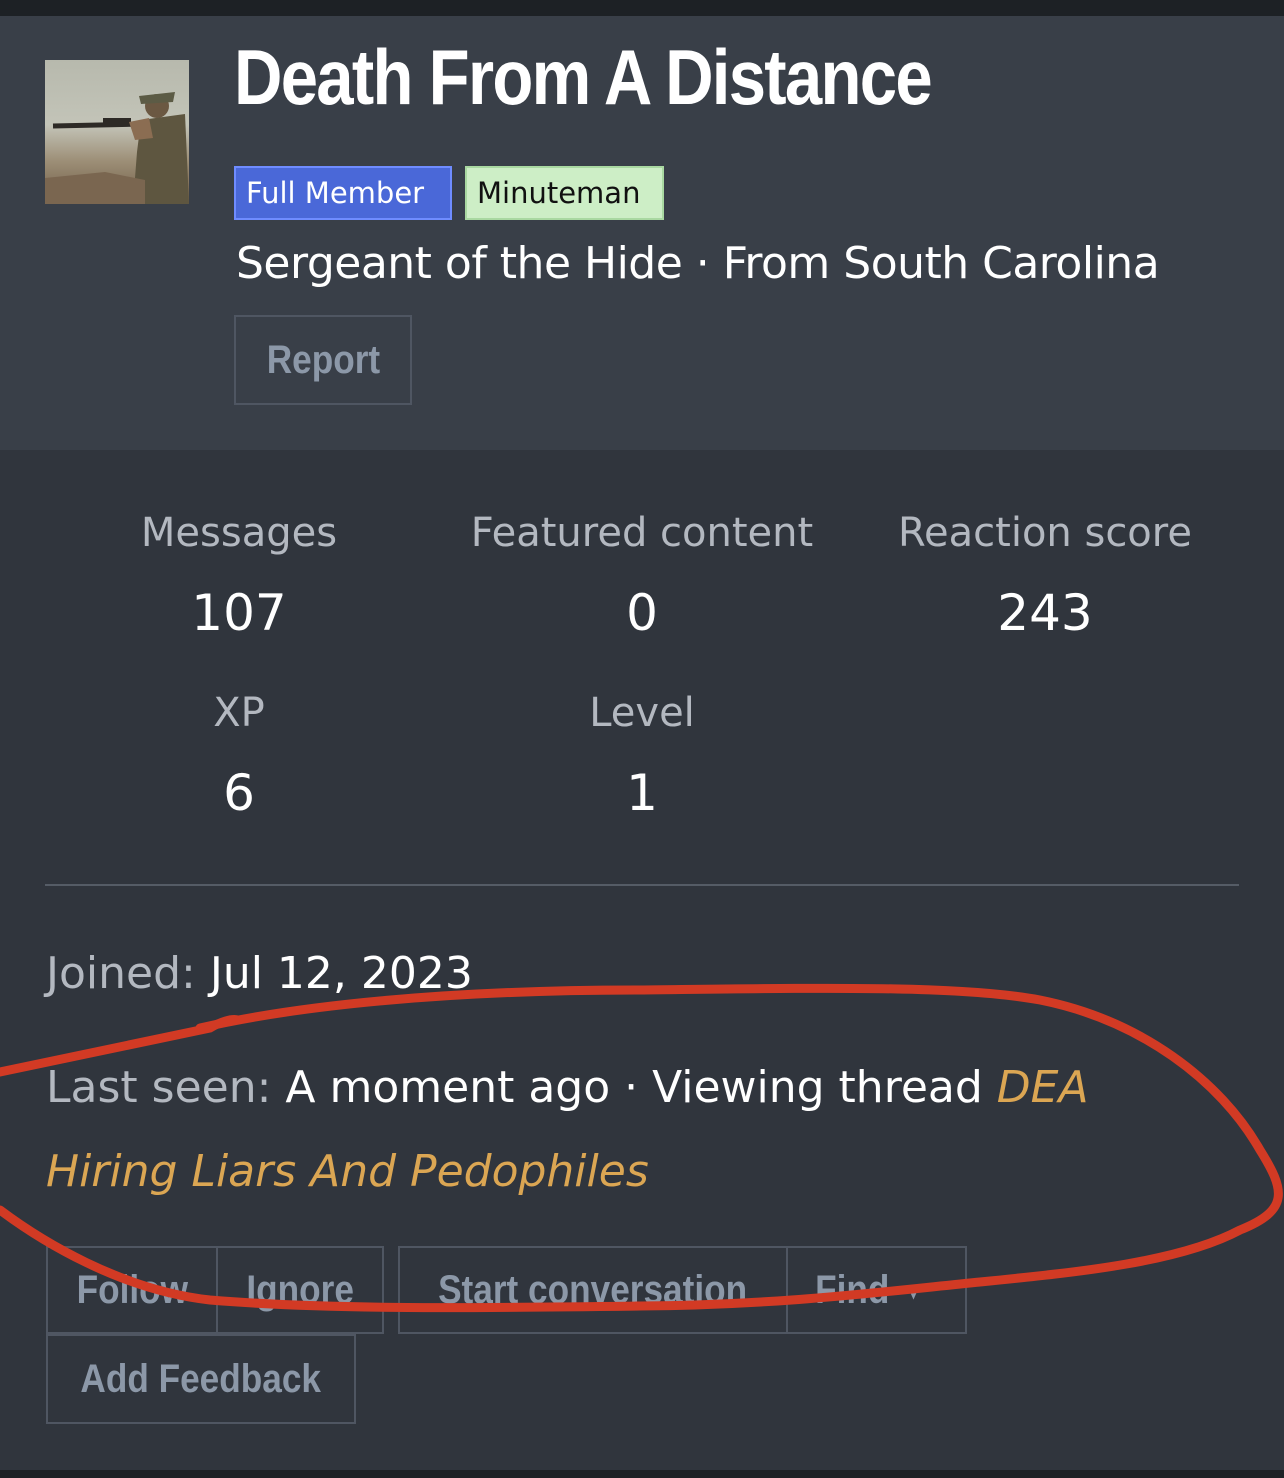 This screenshot has height=1478, width=1284. I want to click on follow-button: Follow, so click(132, 1290).